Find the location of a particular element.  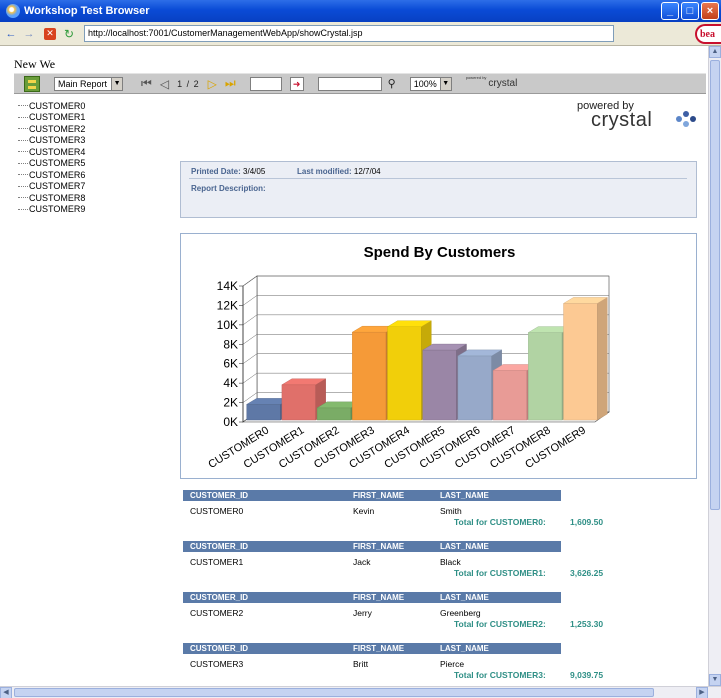

table-header: CUSTOMER_ID FIRST_NAME LAST_NAME is located at coordinates (372, 648).